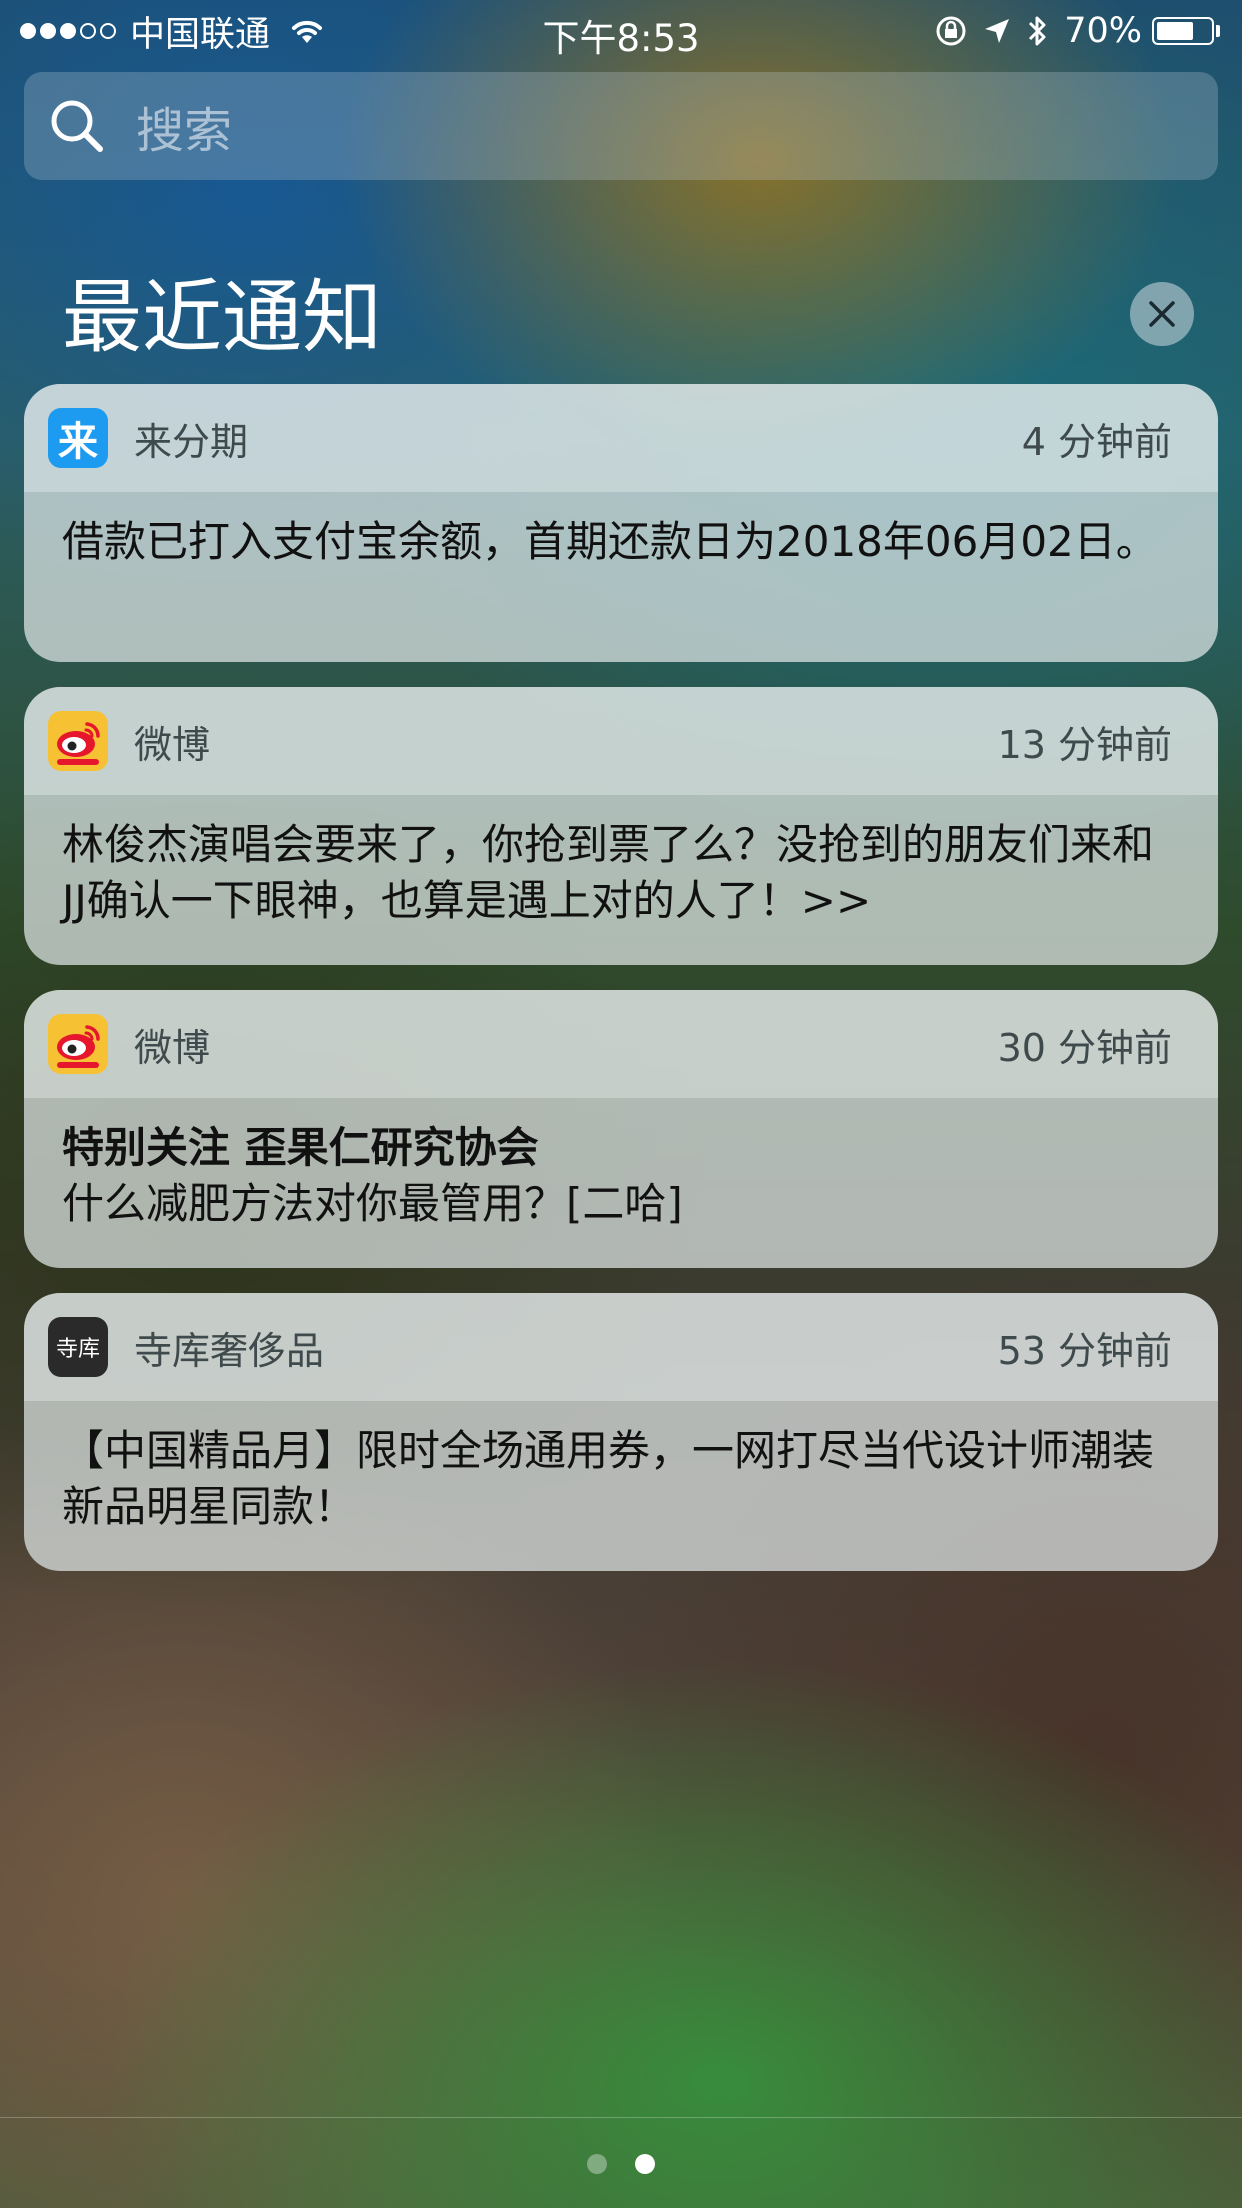  What do you see at coordinates (621, 1044) in the screenshot?
I see `notification-header: 微博 30 分钟前` at bounding box center [621, 1044].